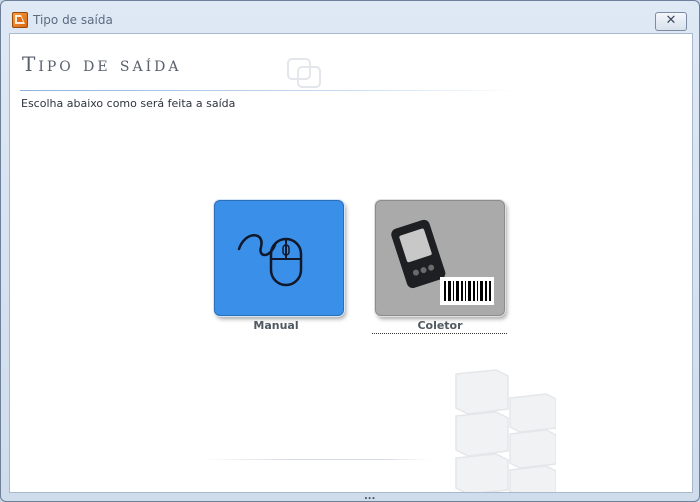 This screenshot has width=700, height=502. I want to click on app-icon, so click(20, 20).